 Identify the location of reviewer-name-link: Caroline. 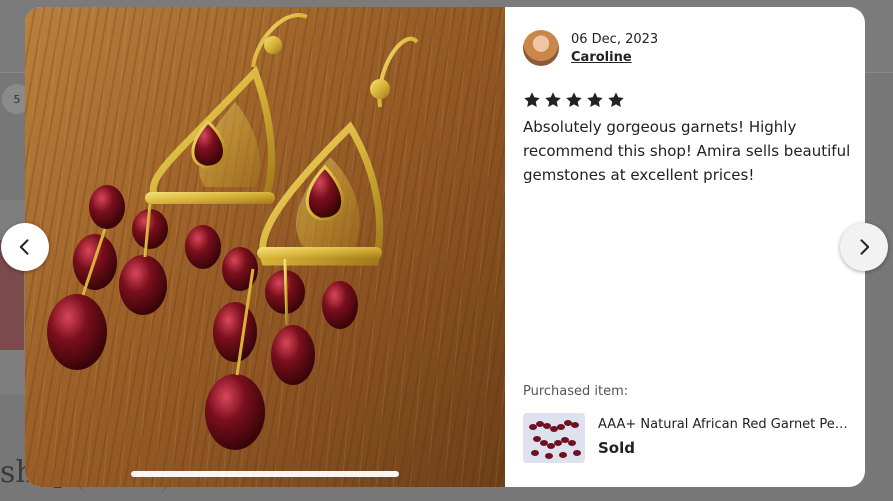
(601, 57).